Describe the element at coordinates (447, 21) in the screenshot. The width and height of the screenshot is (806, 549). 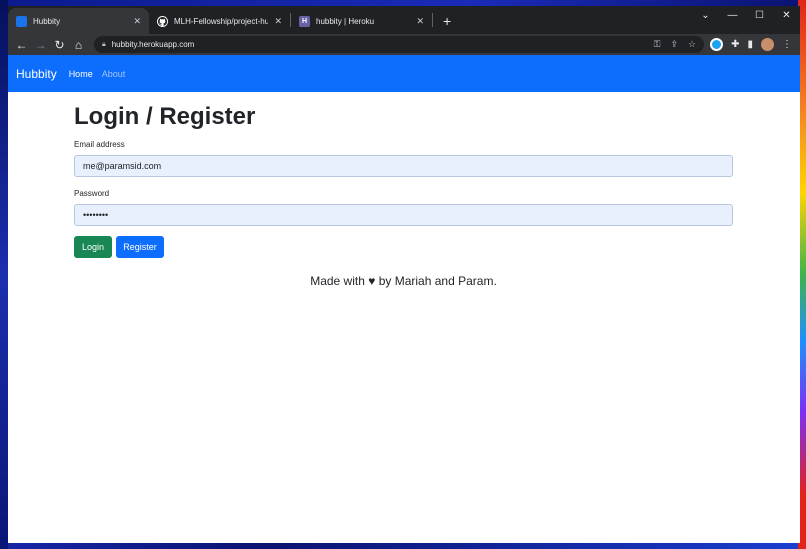
I see `new-tab-button: +` at that location.